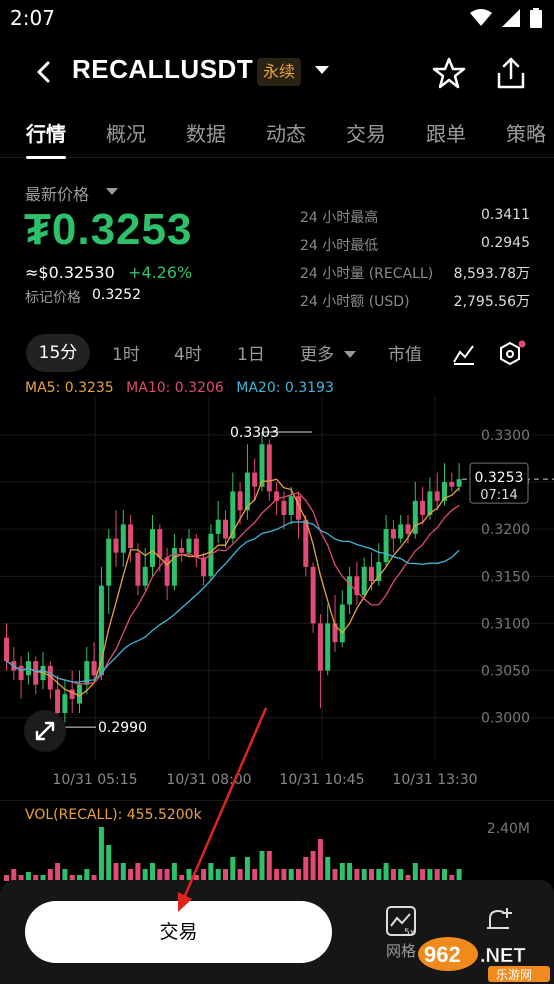  Describe the element at coordinates (367, 274) in the screenshot. I see `stat-label: 24 小时量 (RECALL)` at that location.